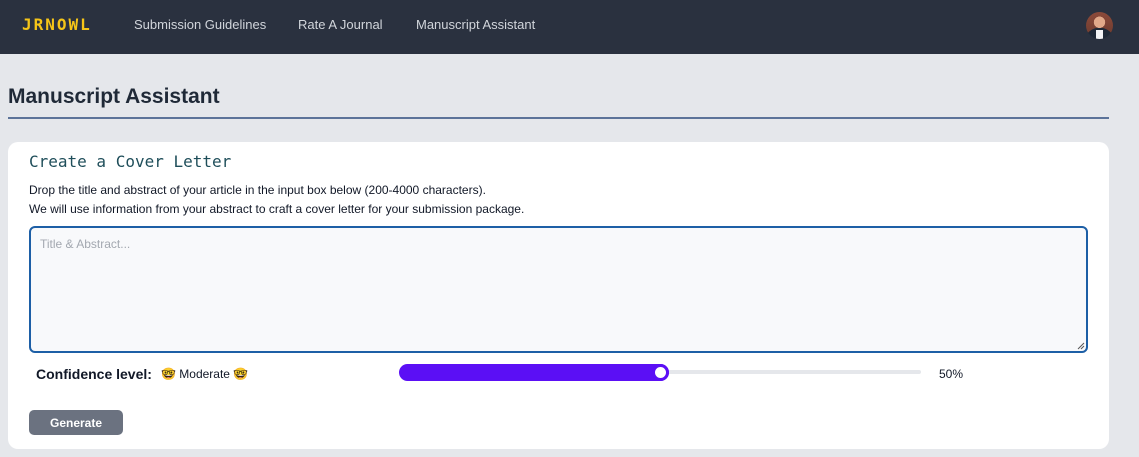  Describe the element at coordinates (1099, 25) in the screenshot. I see `user-avatar` at that location.